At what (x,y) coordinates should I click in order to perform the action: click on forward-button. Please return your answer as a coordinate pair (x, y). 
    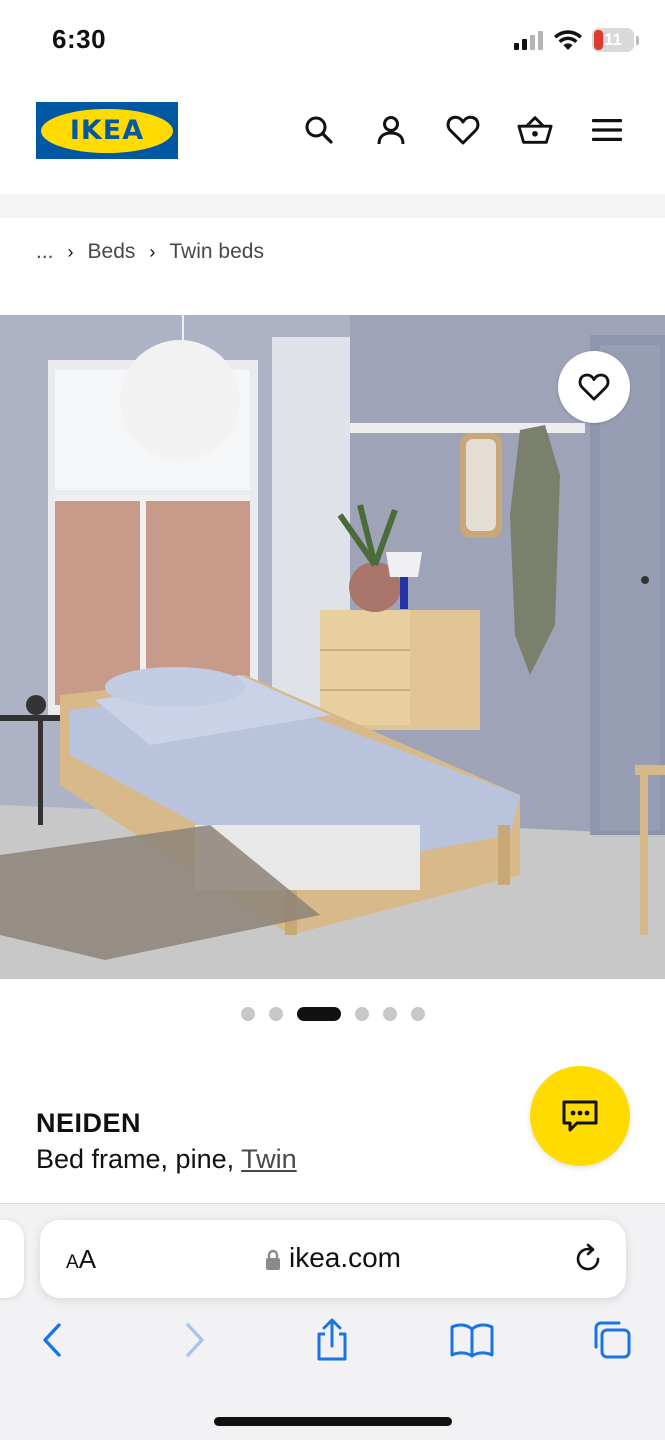
    Looking at the image, I should click on (195, 1340).